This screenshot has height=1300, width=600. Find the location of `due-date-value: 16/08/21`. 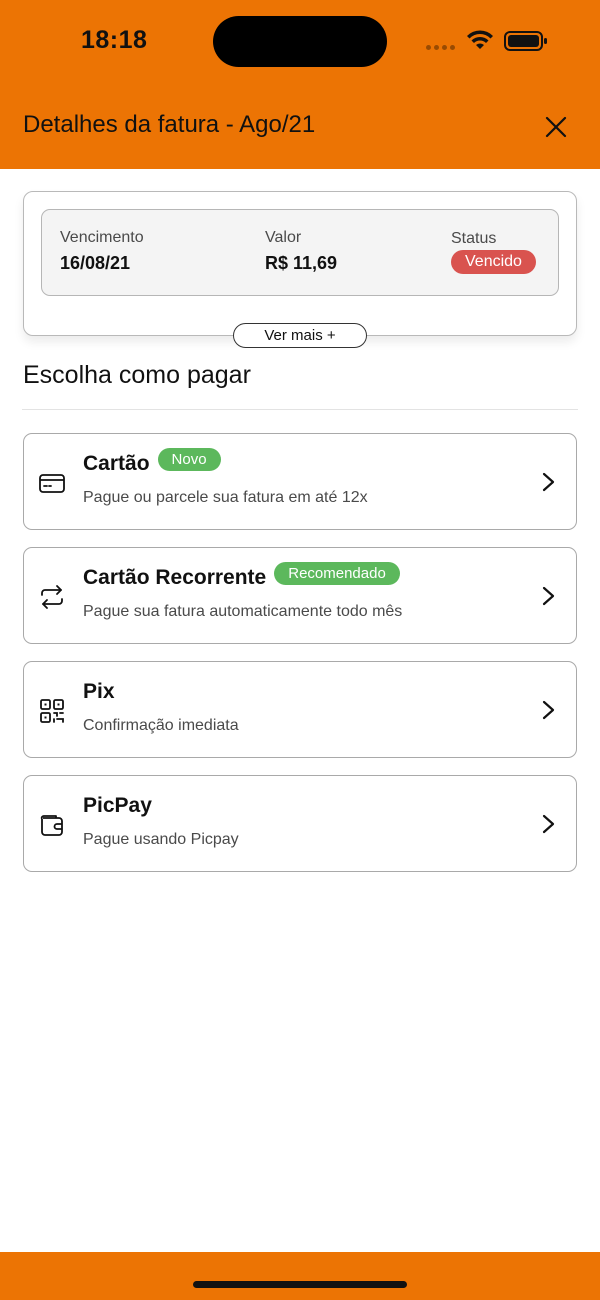

due-date-value: 16/08/21 is located at coordinates (95, 263).